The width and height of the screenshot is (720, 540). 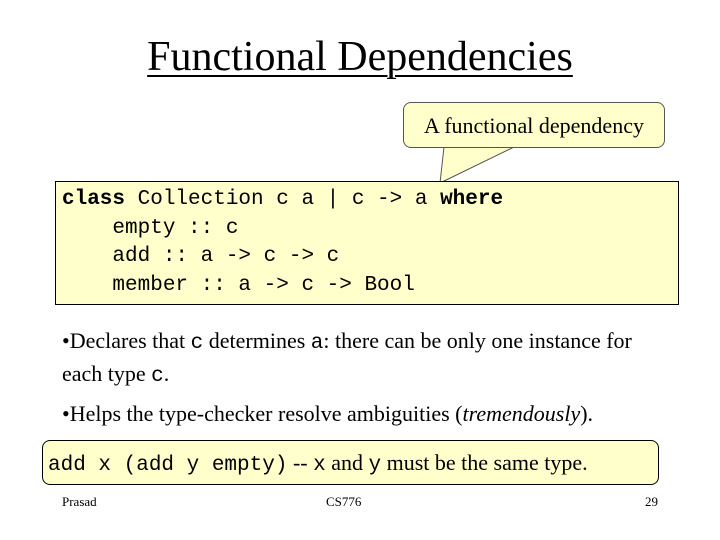 I want to click on bullet-text: Declares that, so click(x=130, y=340).